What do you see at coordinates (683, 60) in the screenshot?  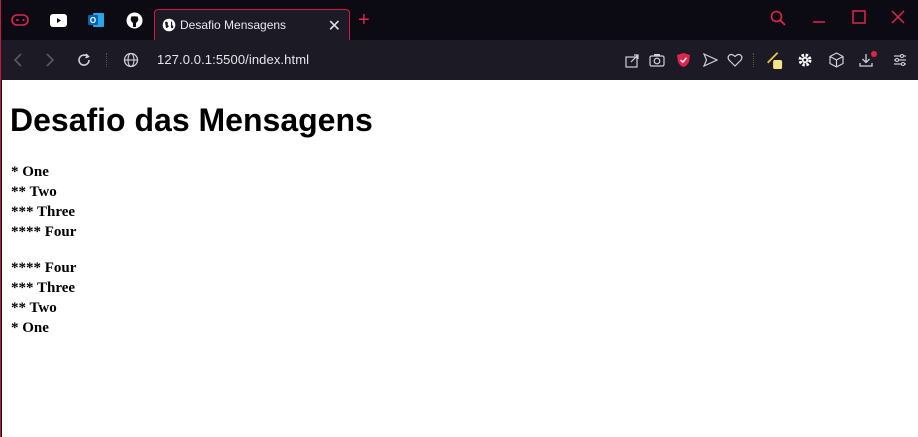 I see `shield-icon` at bounding box center [683, 60].